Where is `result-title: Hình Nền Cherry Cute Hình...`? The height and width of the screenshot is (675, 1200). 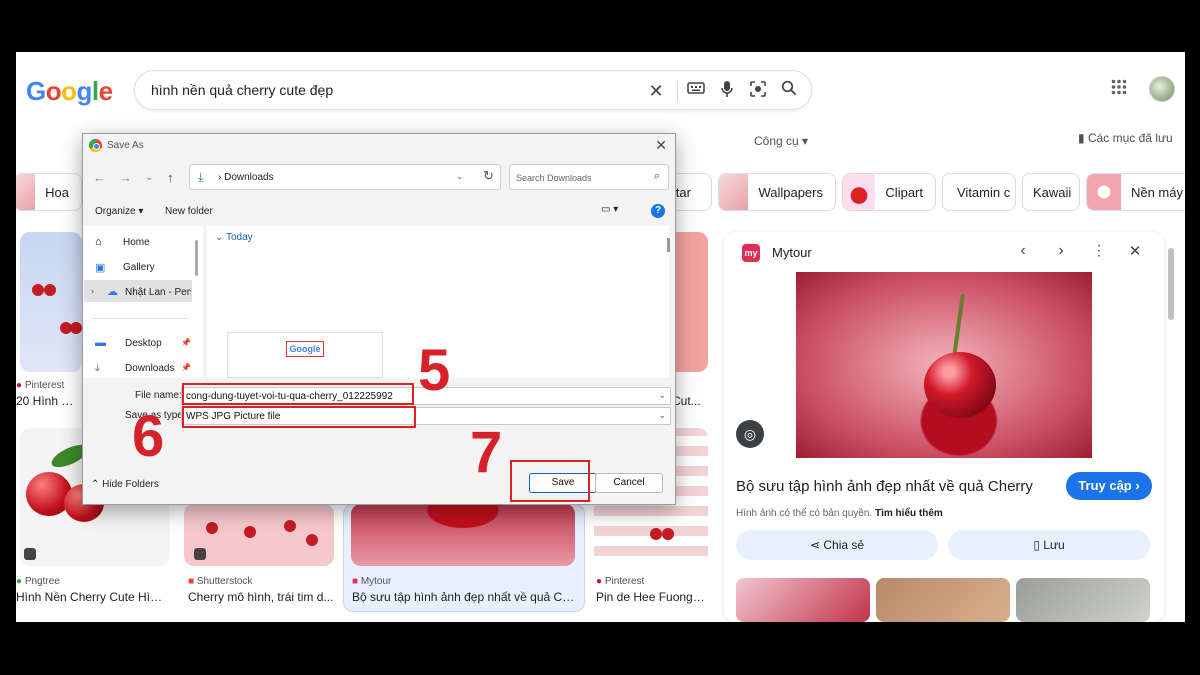 result-title: Hình Nền Cherry Cute Hình... is located at coordinates (92, 597).